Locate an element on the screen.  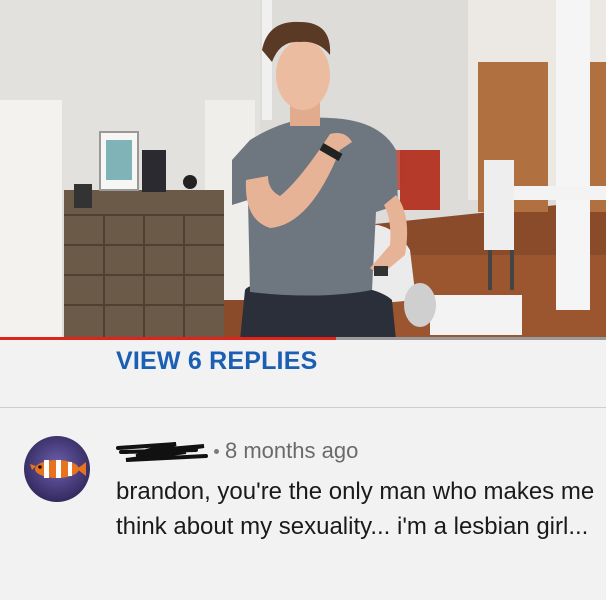
comment-timestamp: 8 months ago is located at coordinates (292, 450).